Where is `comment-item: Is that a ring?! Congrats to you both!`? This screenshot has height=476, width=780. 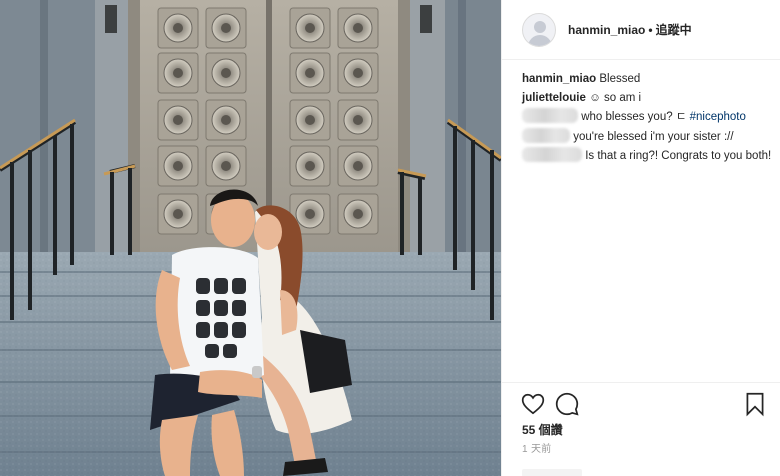
comment-item: Is that a ring?! Congrats to you both! is located at coordinates (647, 156).